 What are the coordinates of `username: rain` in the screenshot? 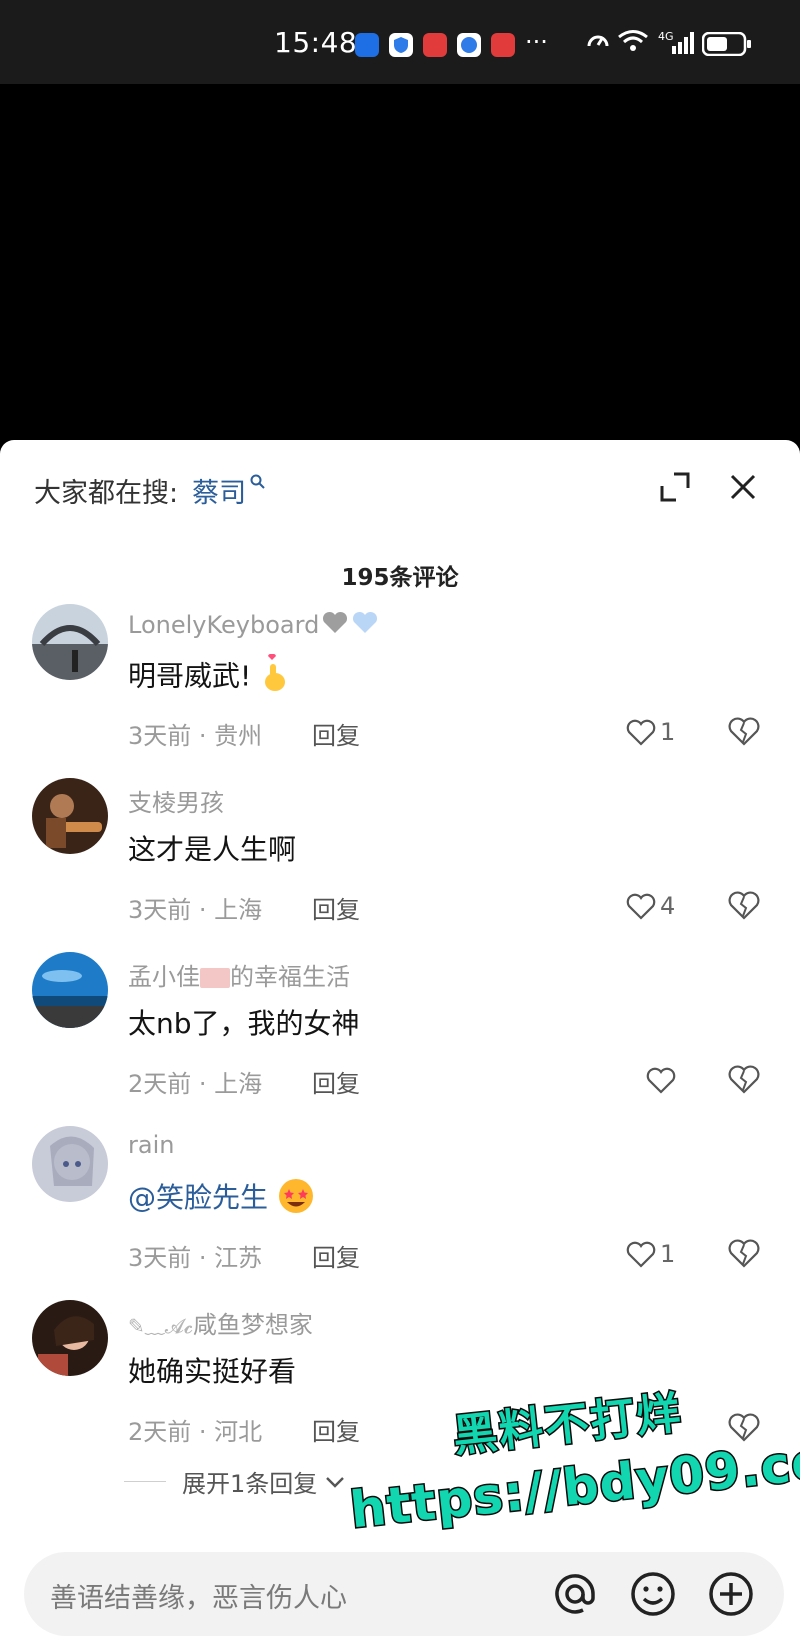 It's located at (151, 1145).